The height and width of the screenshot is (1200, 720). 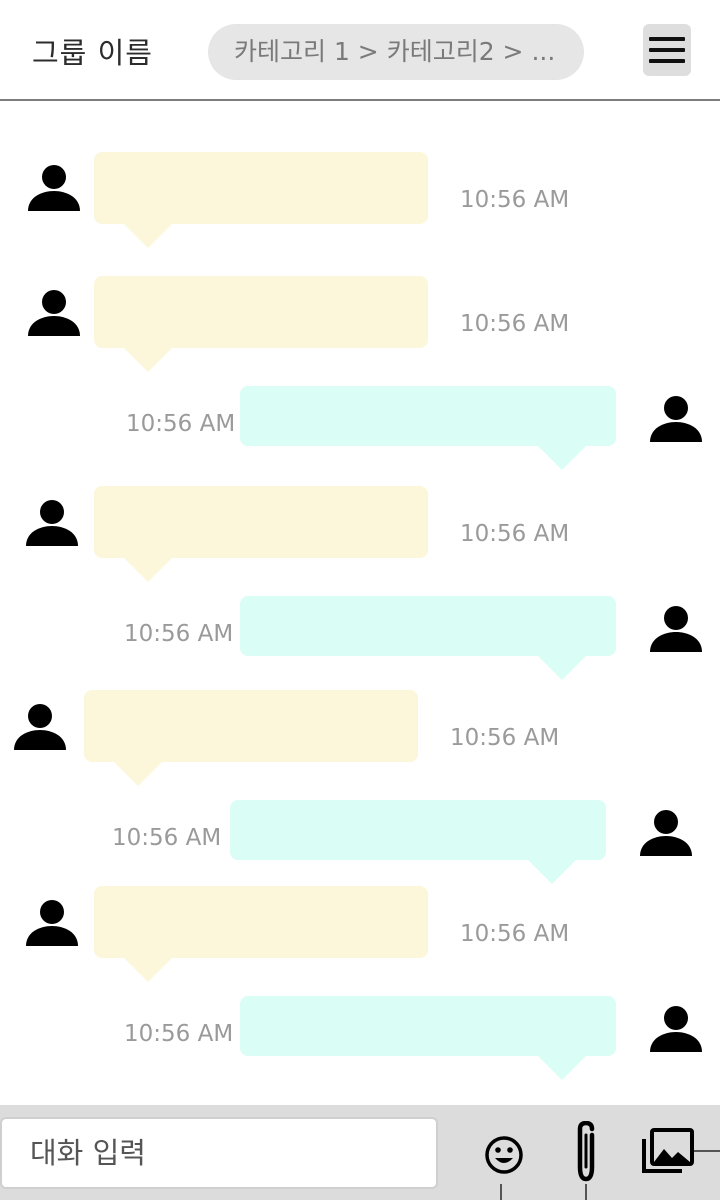 I want to click on emoji-icon, so click(x=504, y=1155).